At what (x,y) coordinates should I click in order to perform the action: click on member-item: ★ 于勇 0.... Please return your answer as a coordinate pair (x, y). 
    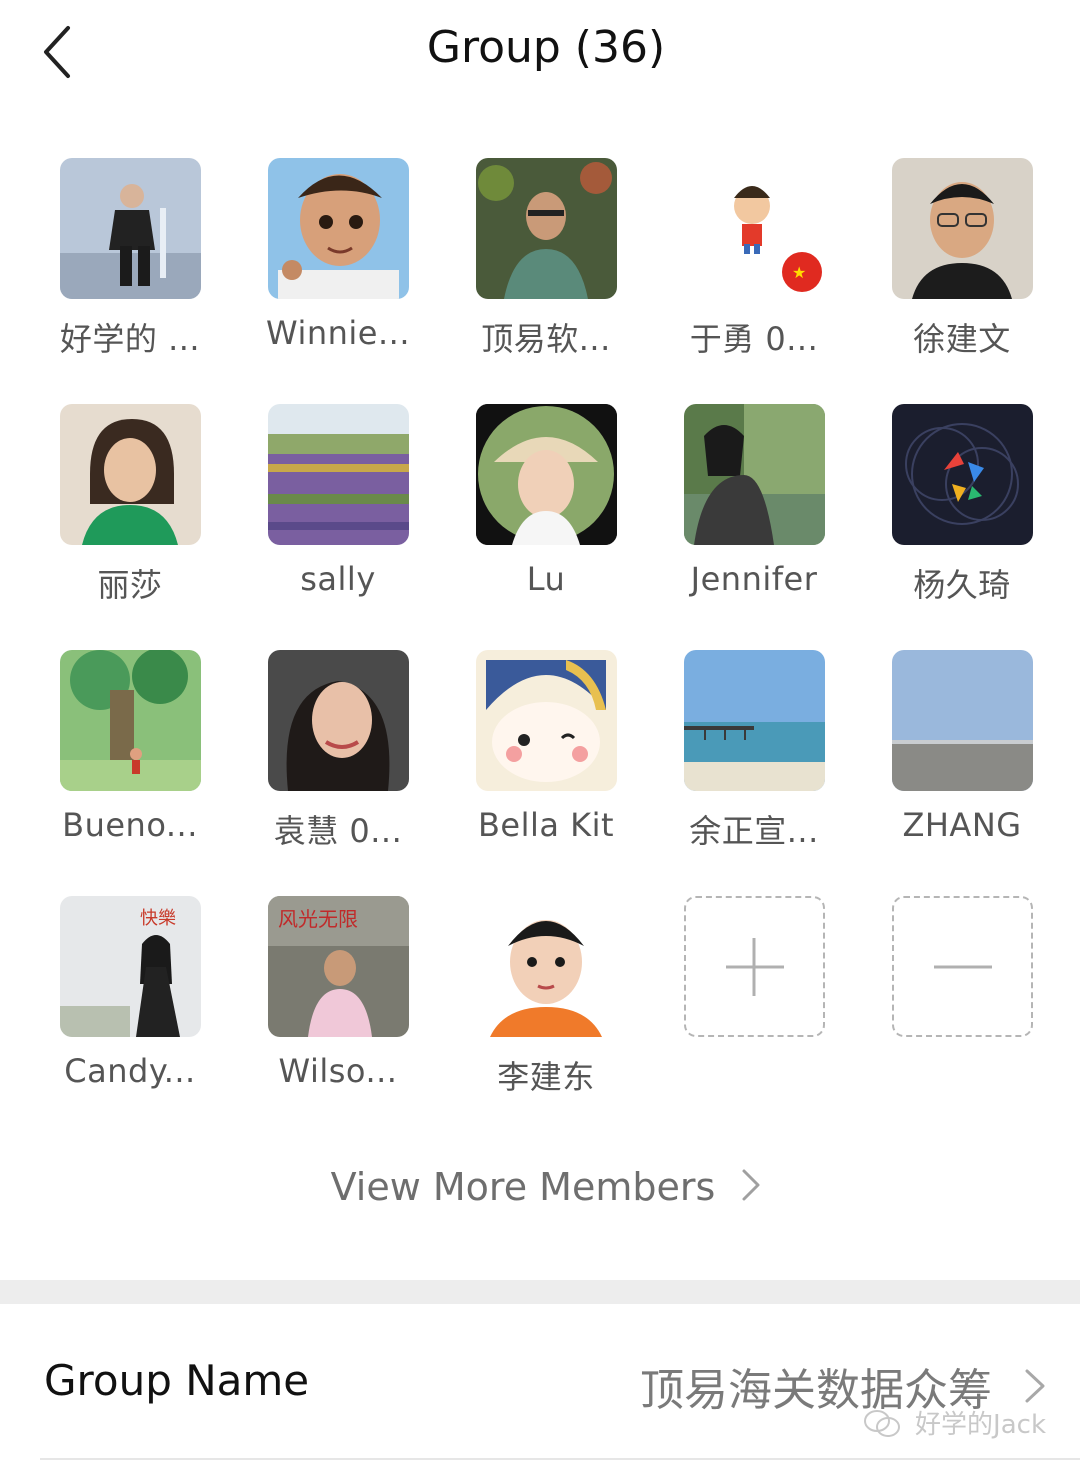
    Looking at the image, I should click on (754, 268).